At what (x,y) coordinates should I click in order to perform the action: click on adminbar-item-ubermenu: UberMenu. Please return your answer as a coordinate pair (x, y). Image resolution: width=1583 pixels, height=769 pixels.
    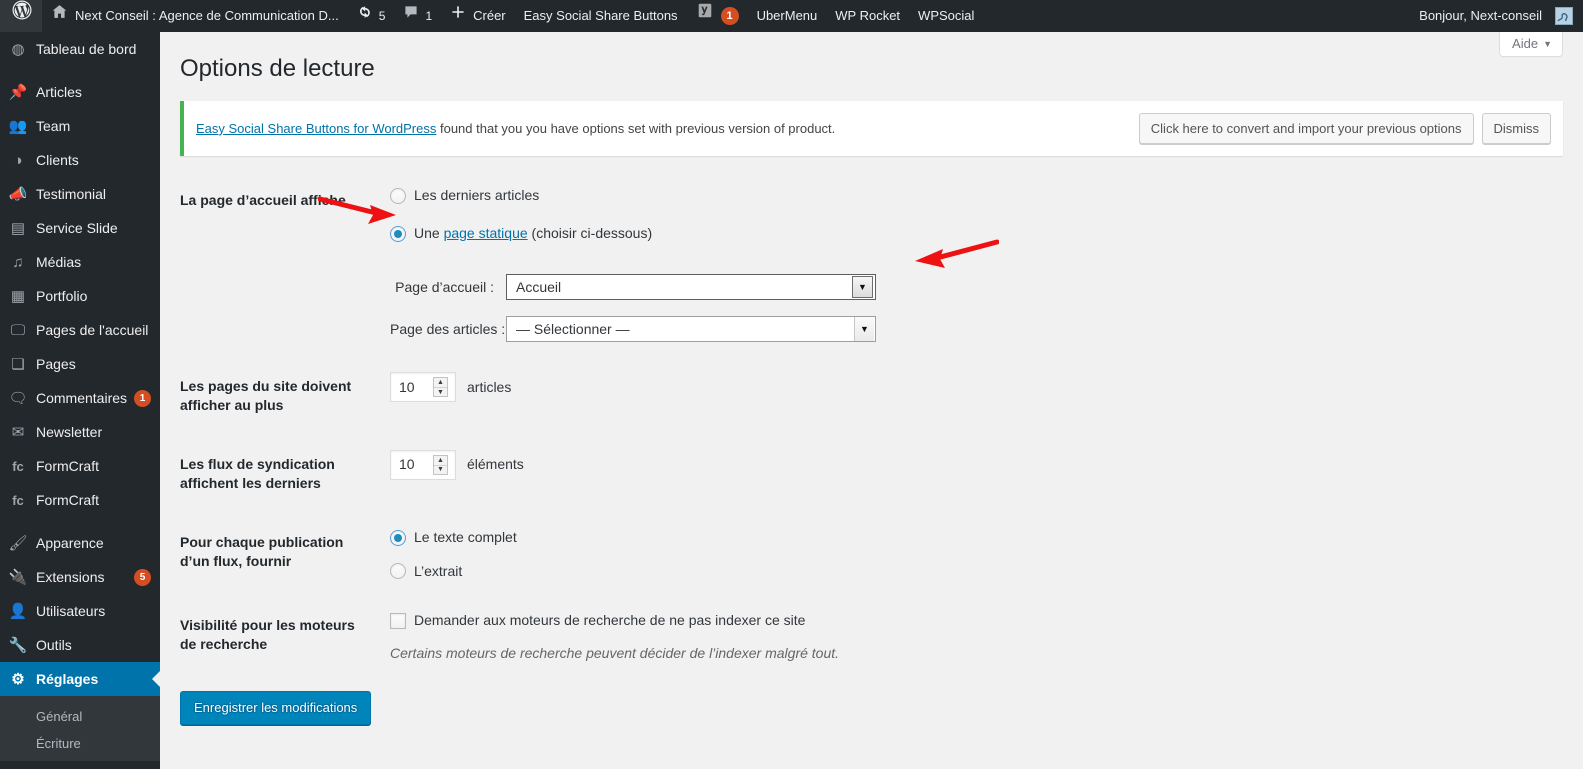
    Looking at the image, I should click on (787, 16).